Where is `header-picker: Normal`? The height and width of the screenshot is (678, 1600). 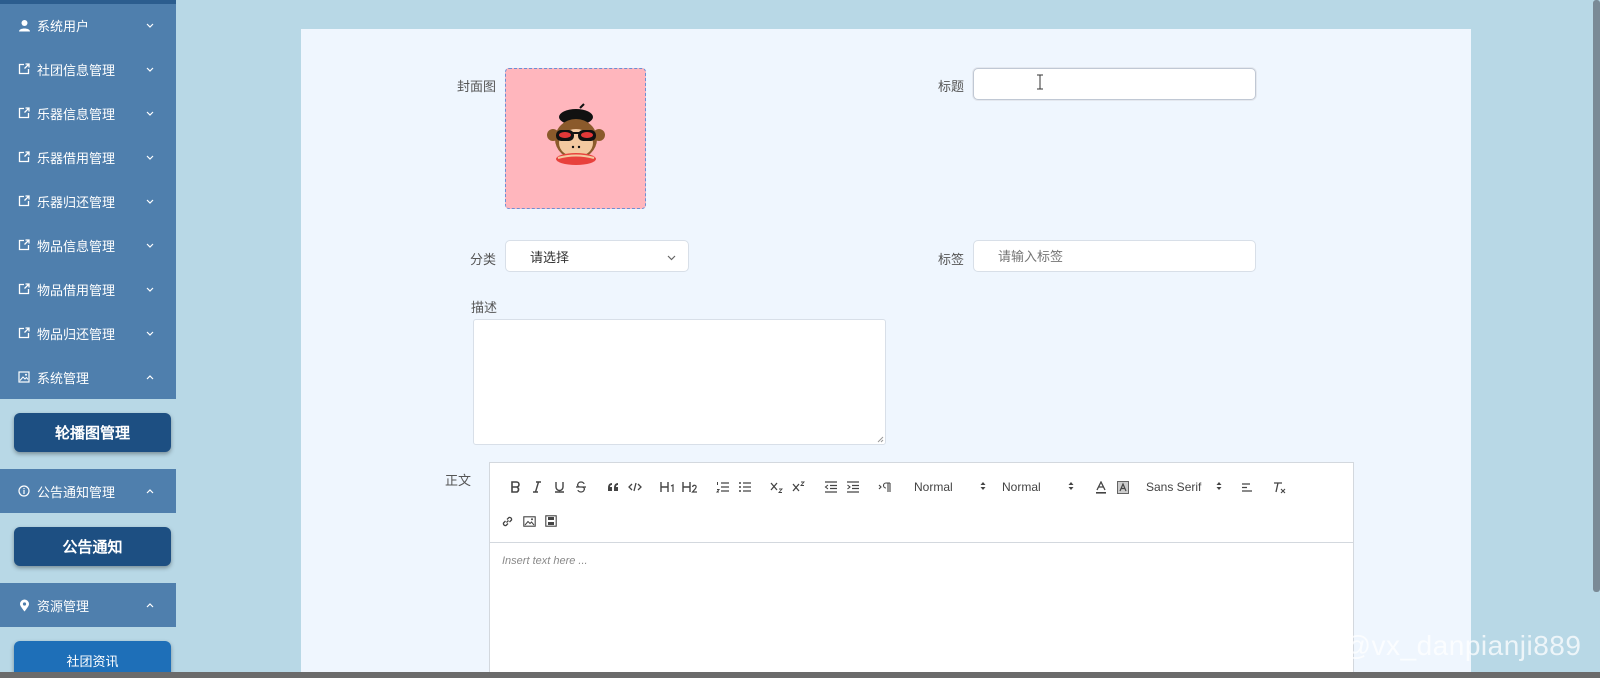
header-picker: Normal is located at coordinates (950, 487).